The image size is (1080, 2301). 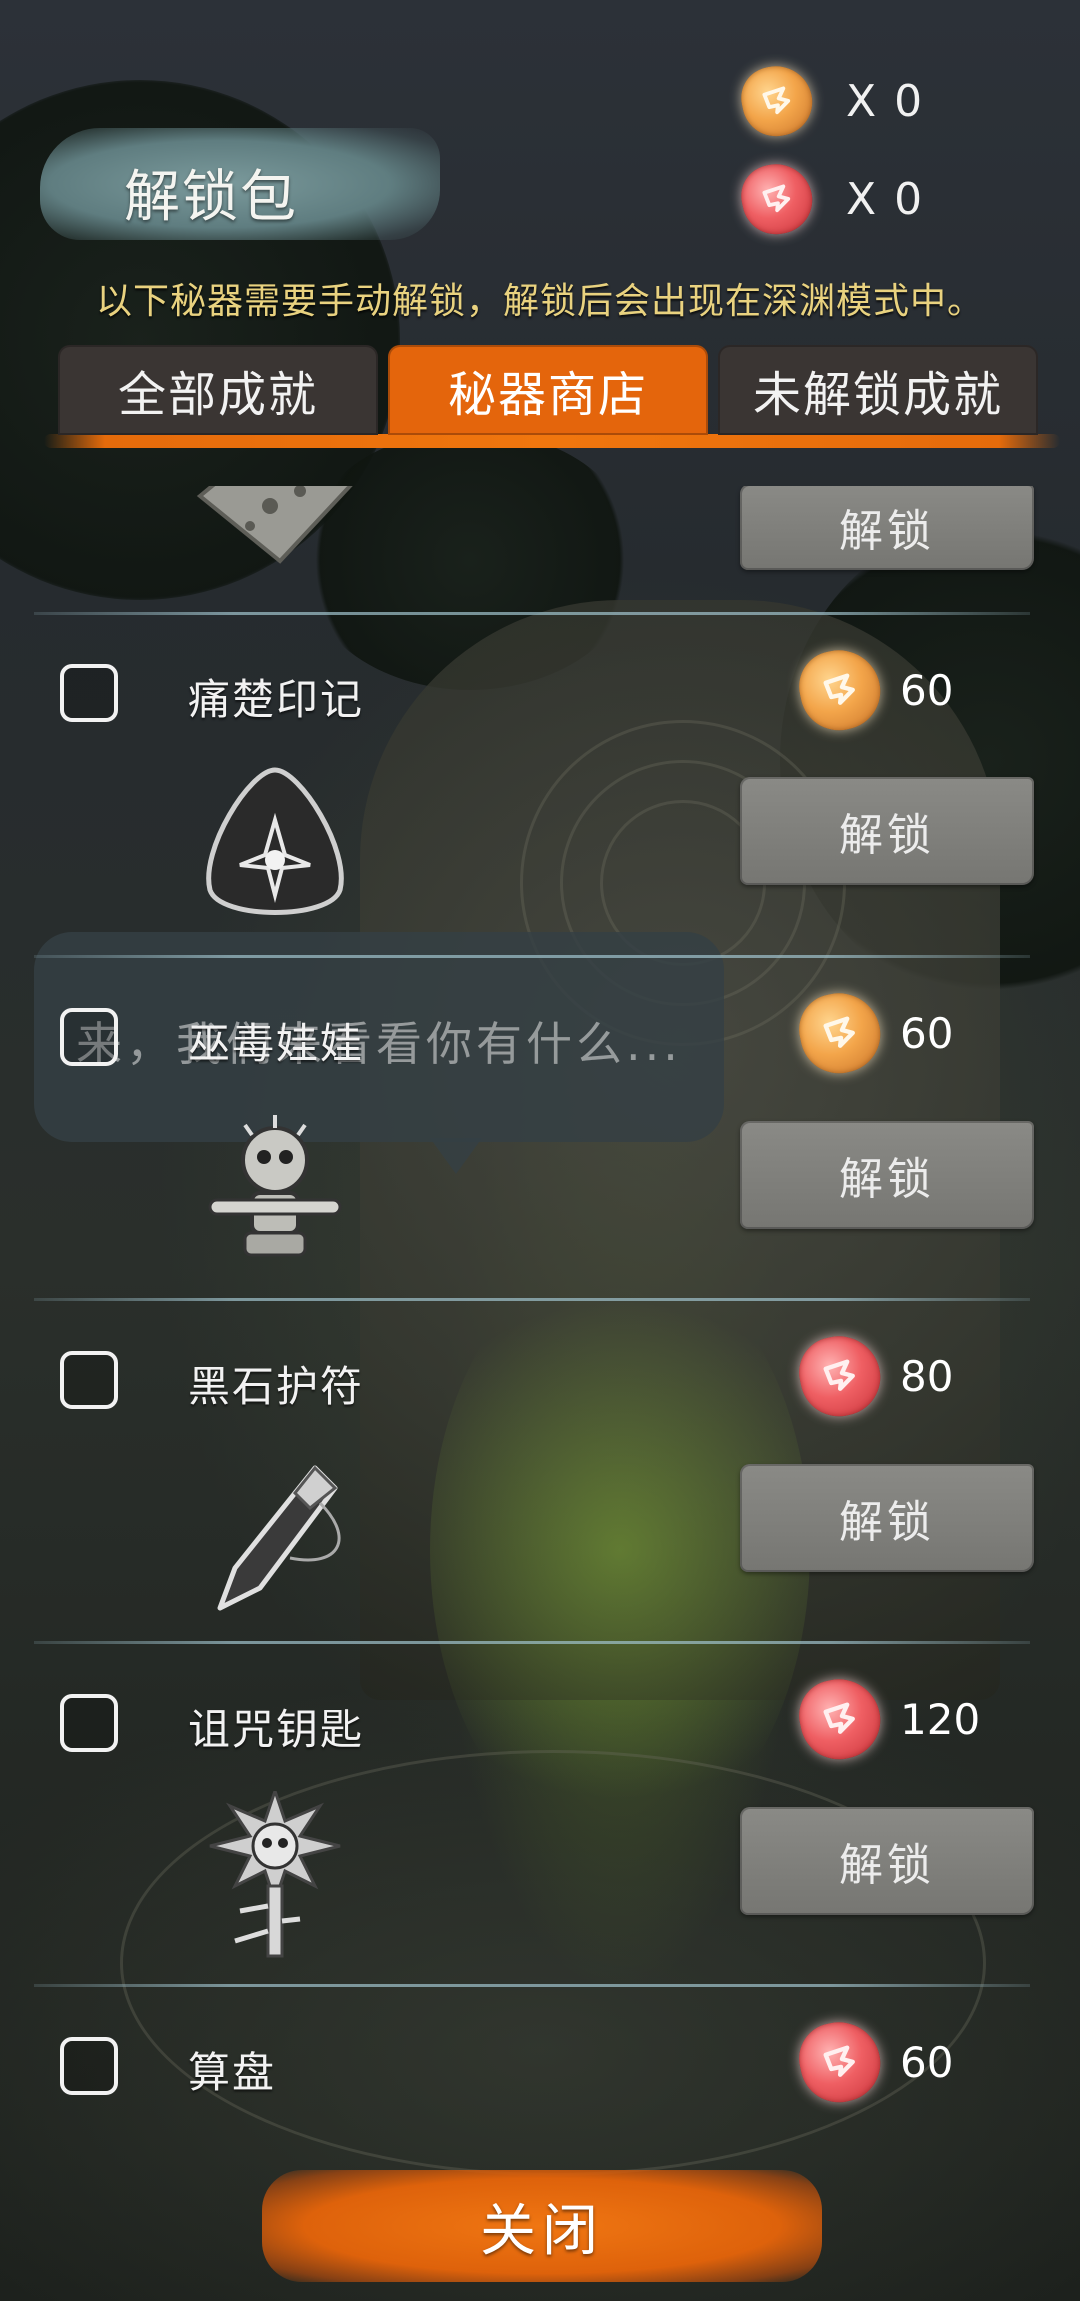 What do you see at coordinates (542, 2226) in the screenshot?
I see `close-button: 关闭` at bounding box center [542, 2226].